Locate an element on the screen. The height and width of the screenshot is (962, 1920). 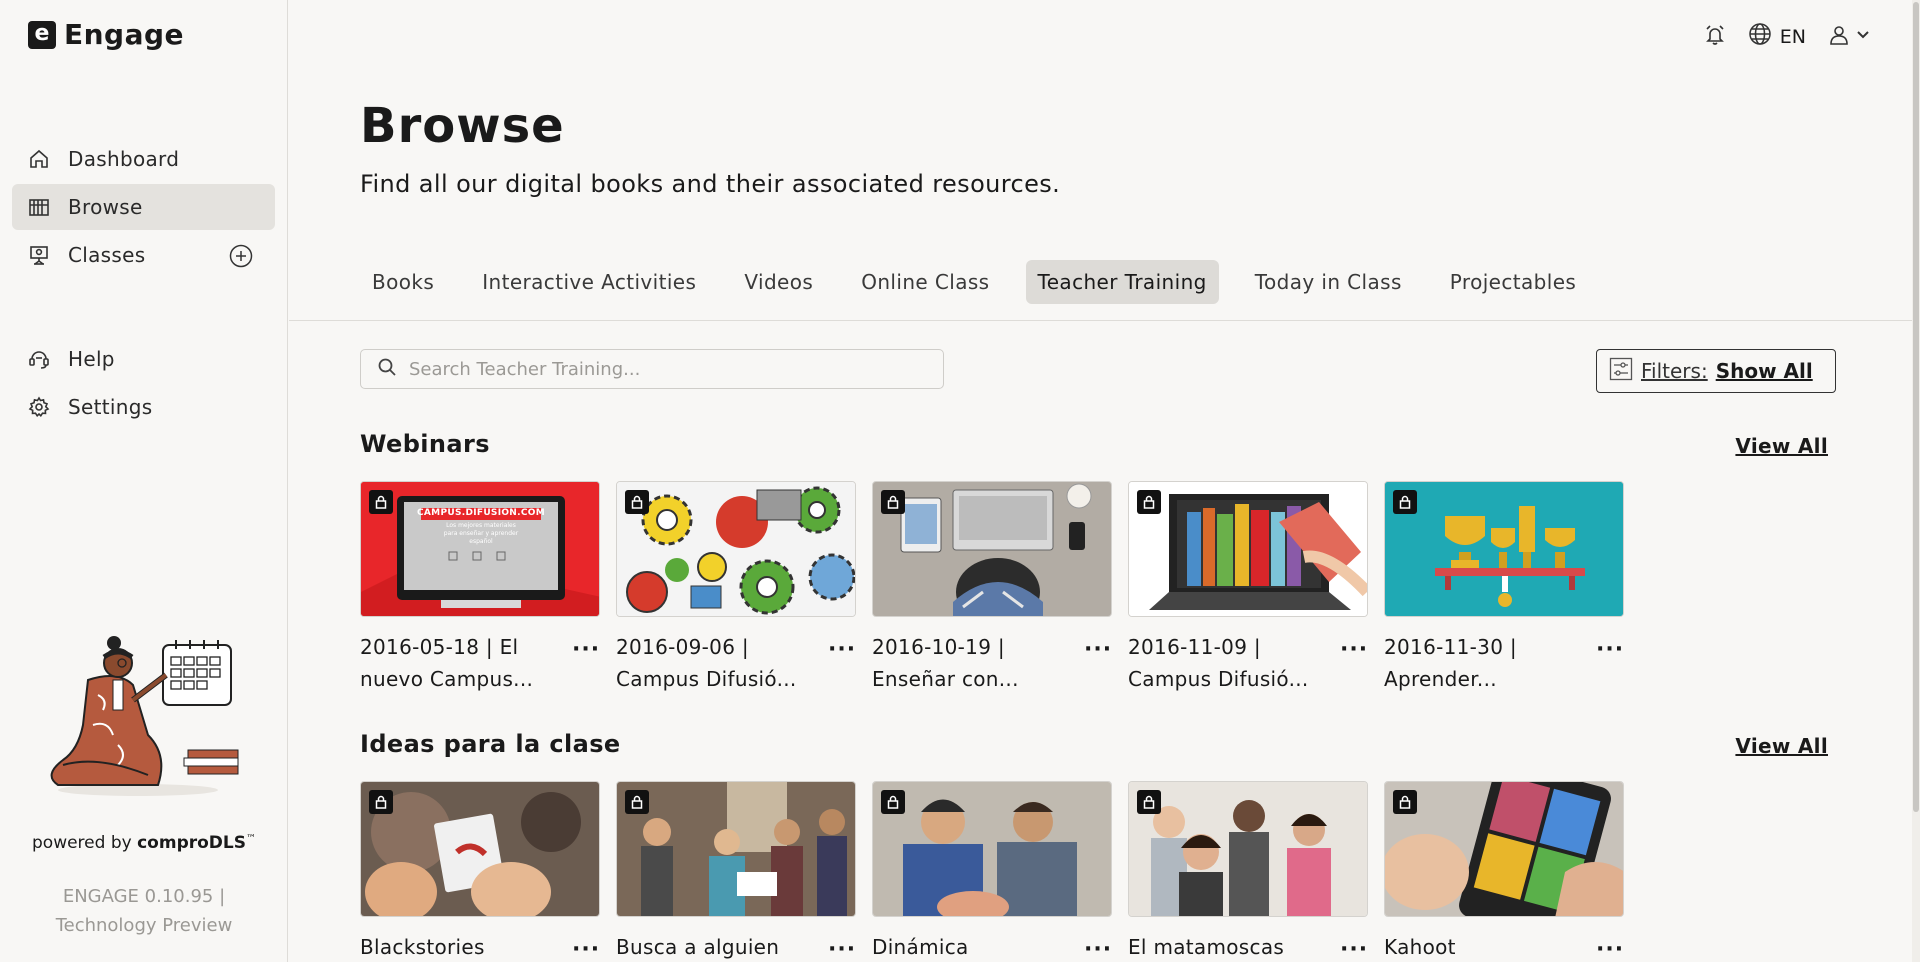
tab-projectables: Projectables is located at coordinates (1513, 282).